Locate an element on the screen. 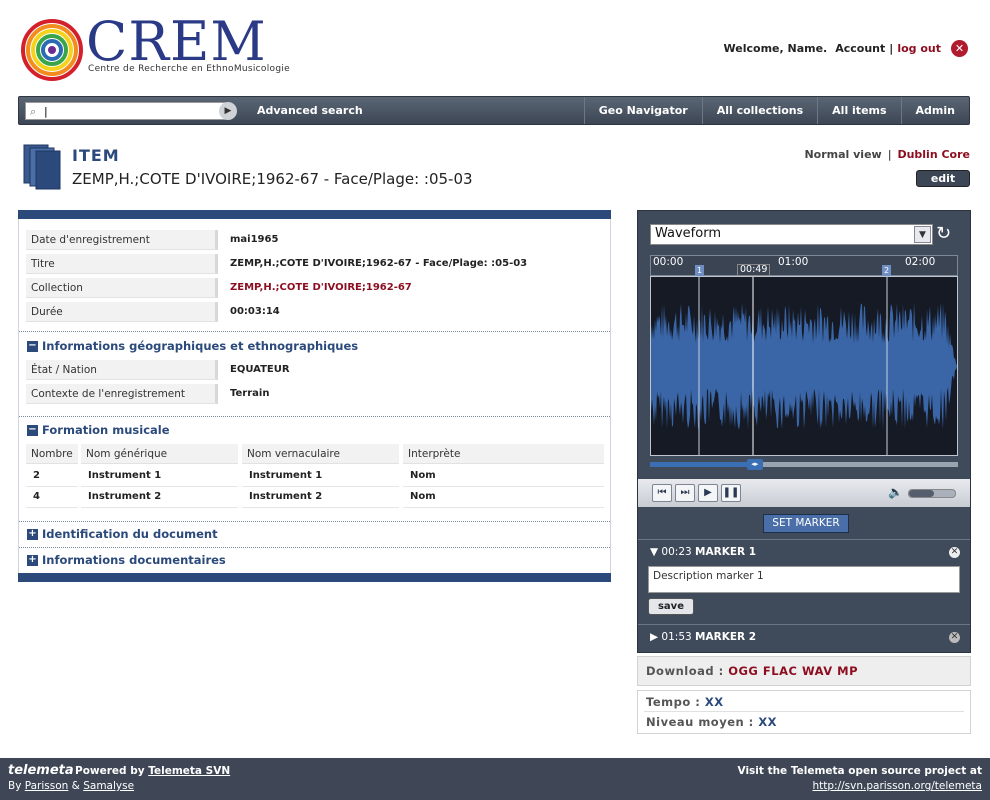 Image resolution: width=990 pixels, height=800 pixels. volume-slider is located at coordinates (932, 493).